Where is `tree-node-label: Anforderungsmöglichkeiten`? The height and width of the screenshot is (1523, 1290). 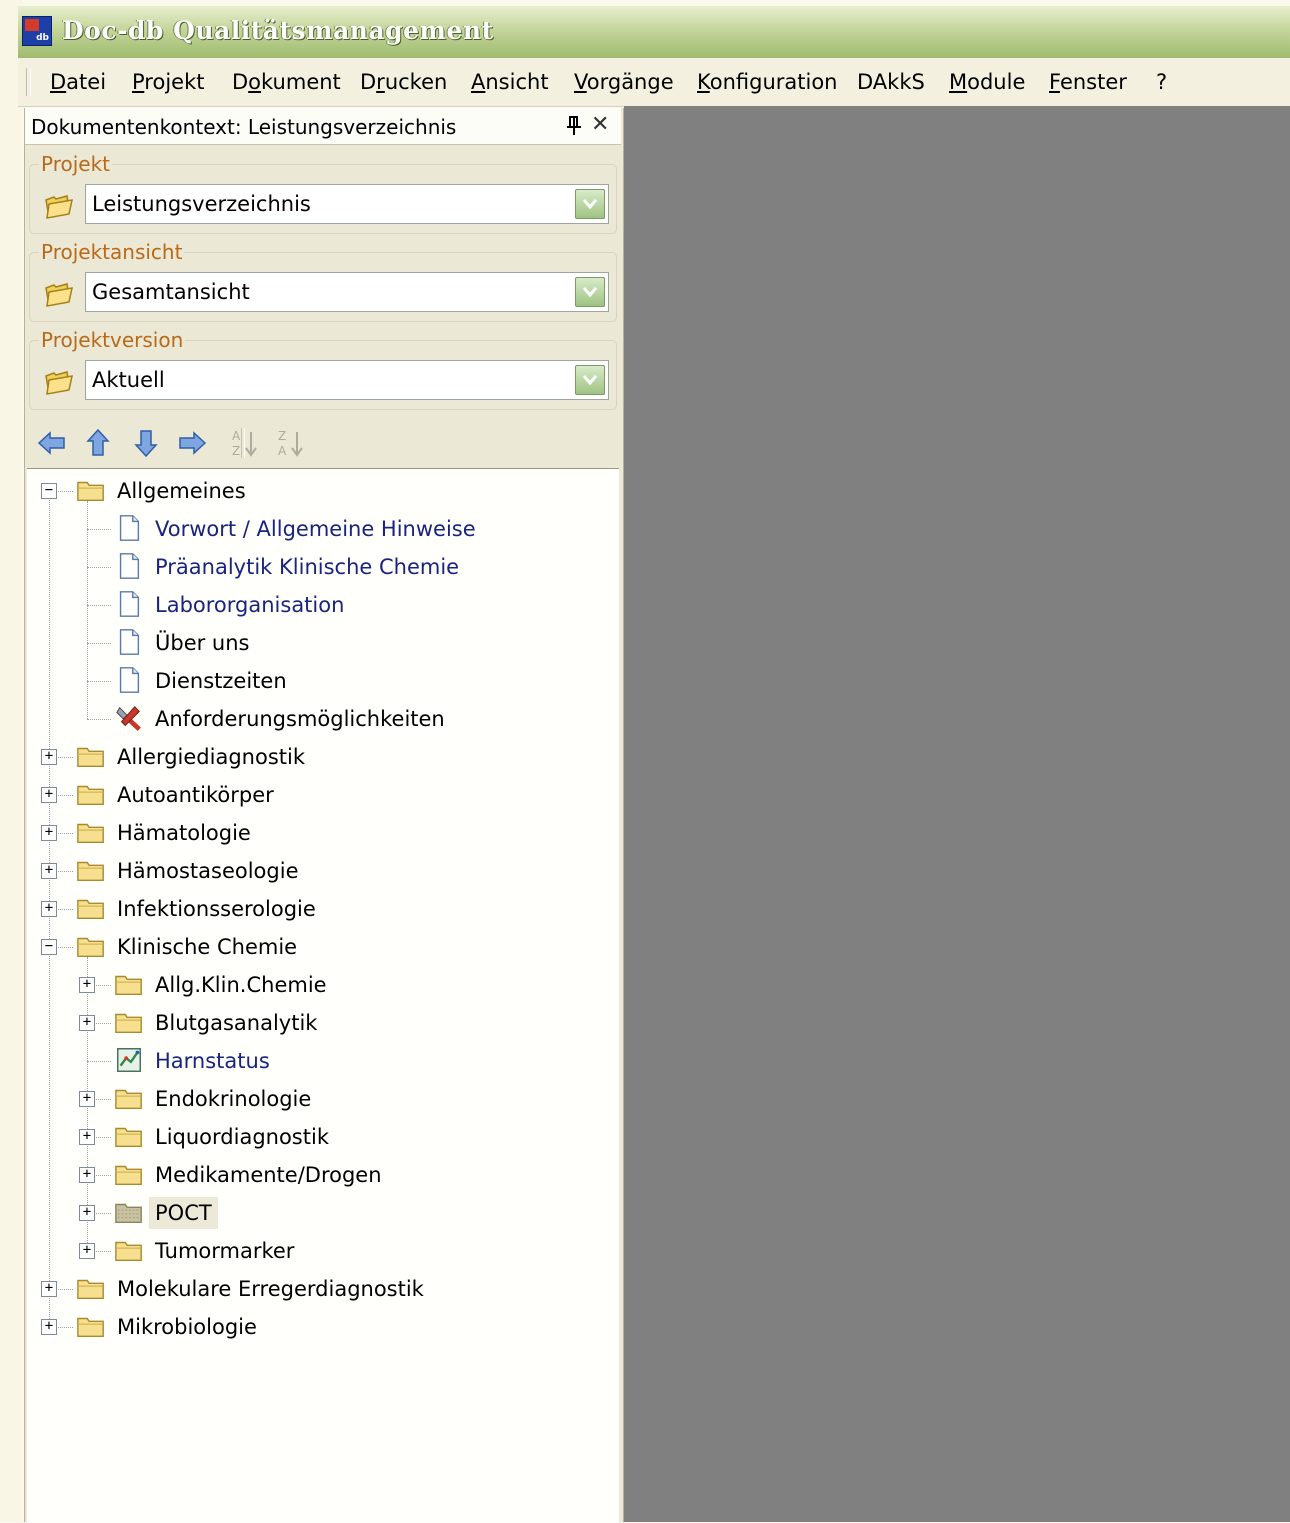
tree-node-label: Anforderungsmöglichkeiten is located at coordinates (300, 719).